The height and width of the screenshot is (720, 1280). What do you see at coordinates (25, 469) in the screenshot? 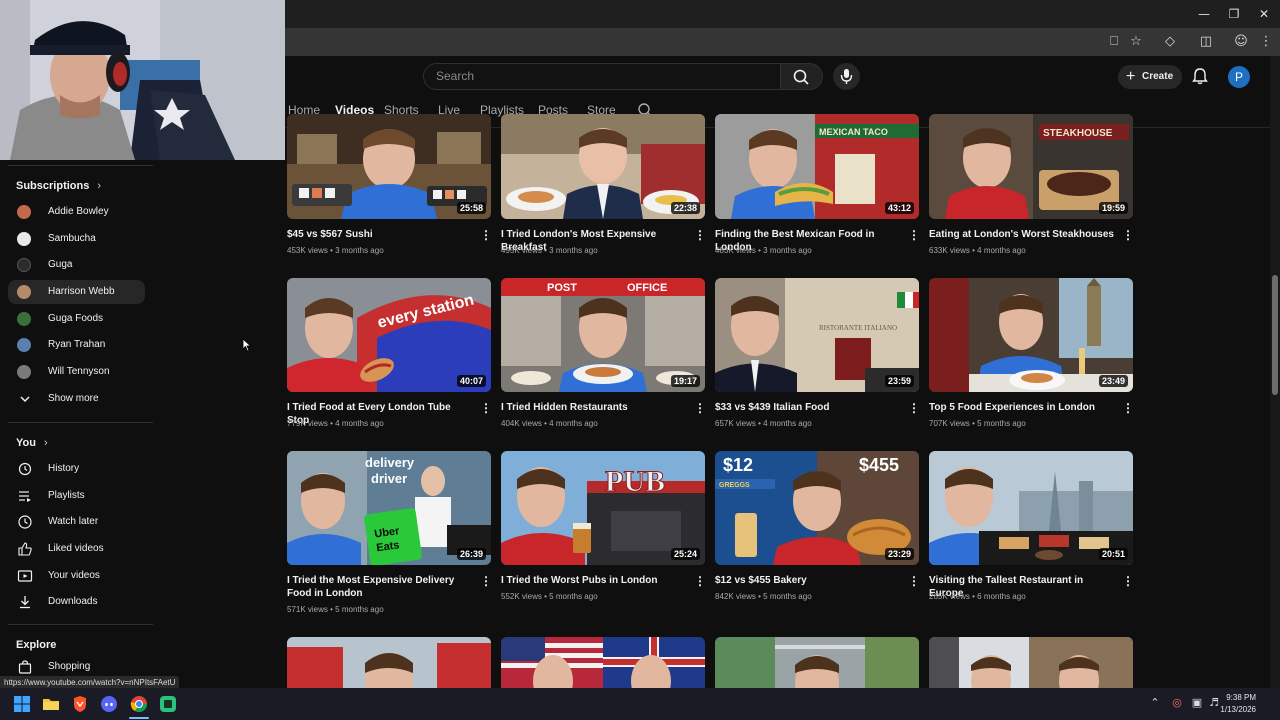
I see `history-icon` at bounding box center [25, 469].